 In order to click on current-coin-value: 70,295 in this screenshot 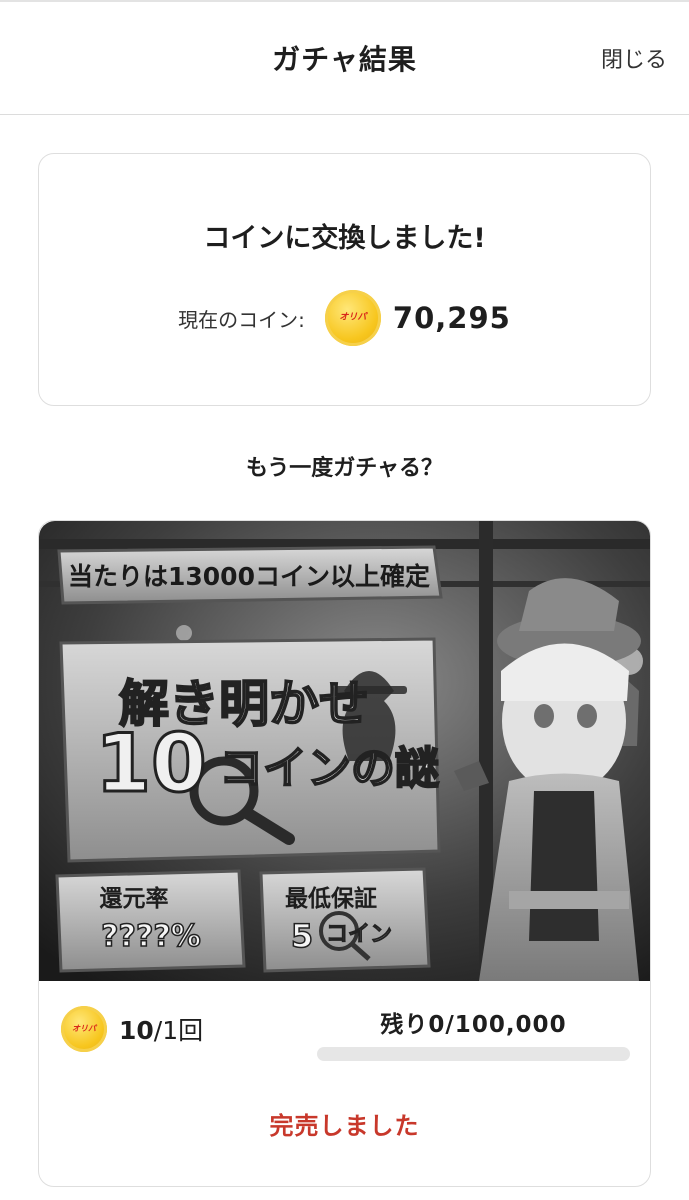, I will do `click(451, 318)`.